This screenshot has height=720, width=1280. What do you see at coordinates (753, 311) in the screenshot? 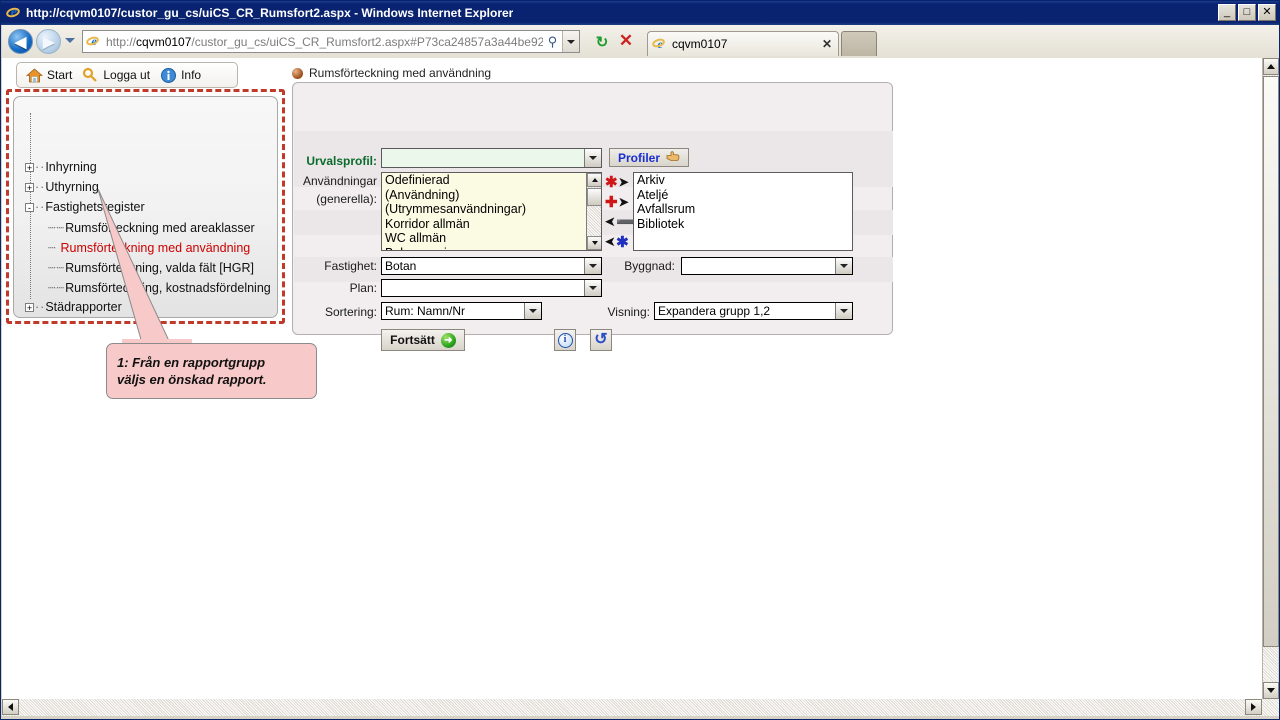
I see `visning-select: Expandera grupp 1,2` at bounding box center [753, 311].